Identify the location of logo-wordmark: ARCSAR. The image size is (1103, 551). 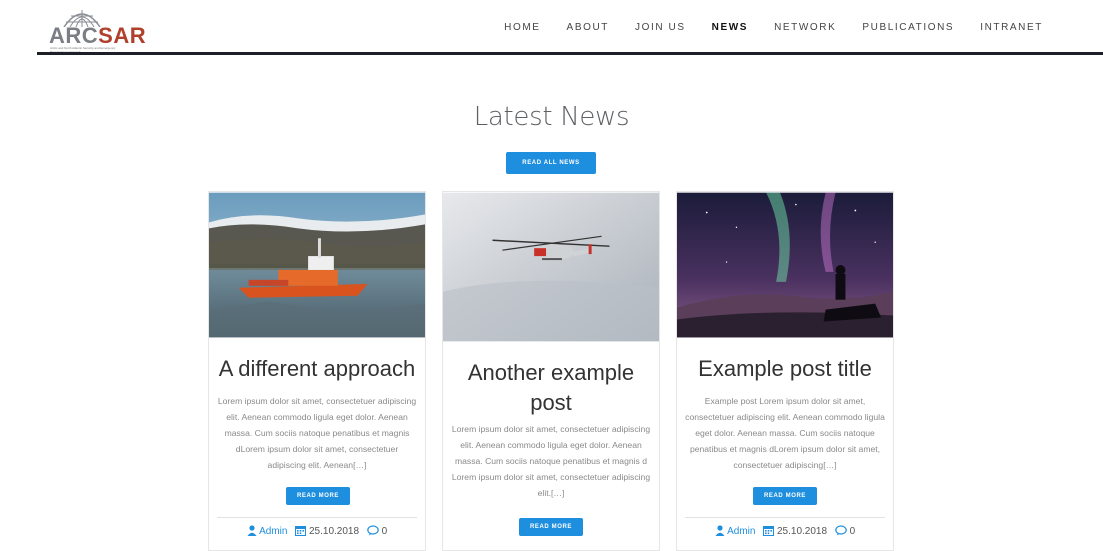
(97, 36).